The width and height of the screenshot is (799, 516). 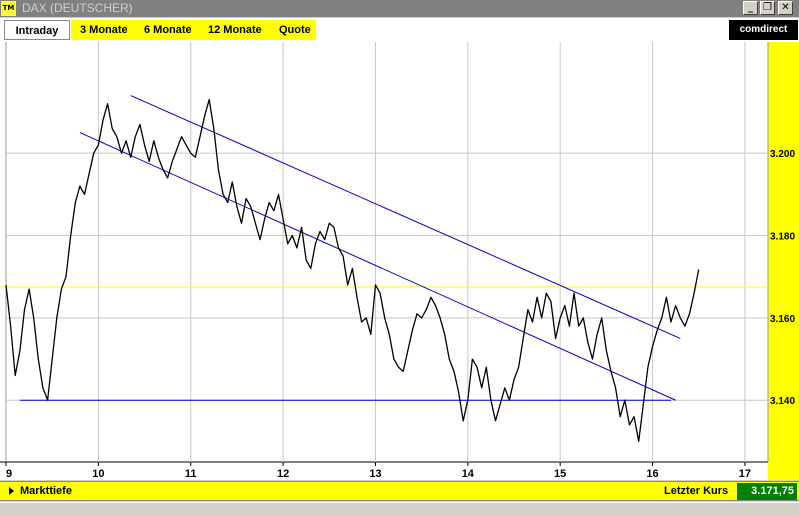 I want to click on last-price-value: 3.171,75, so click(x=767, y=491).